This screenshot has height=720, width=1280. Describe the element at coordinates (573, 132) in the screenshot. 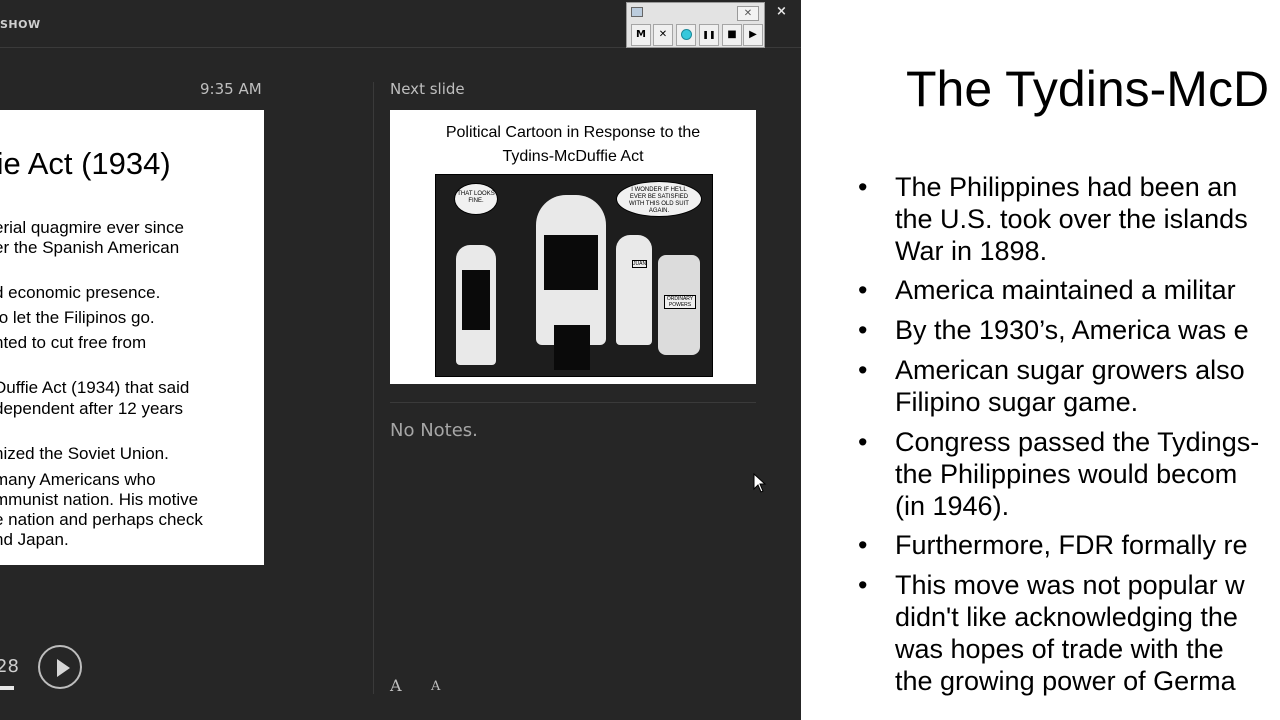

I see `next-slide-title-line1: Political Cartoon in Response to the` at that location.